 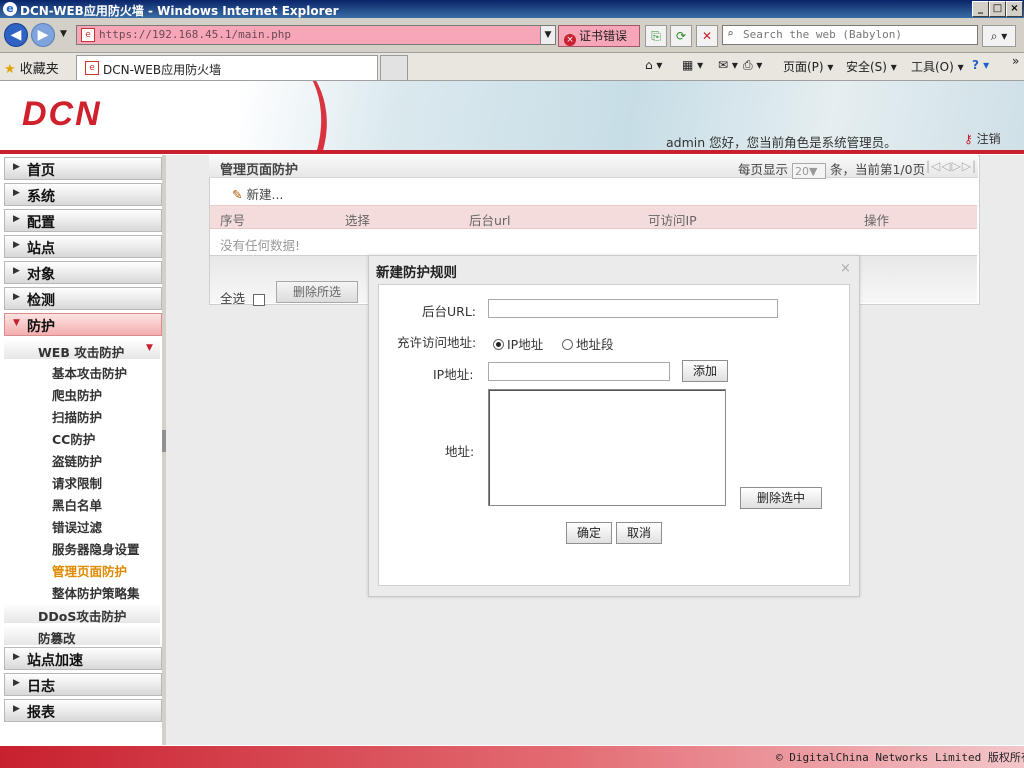 What do you see at coordinates (933, 166) in the screenshot?
I see `first-page-icon: |◁` at bounding box center [933, 166].